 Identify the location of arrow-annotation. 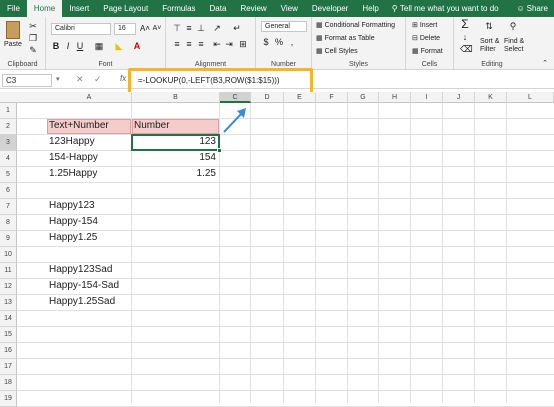
(234, 120).